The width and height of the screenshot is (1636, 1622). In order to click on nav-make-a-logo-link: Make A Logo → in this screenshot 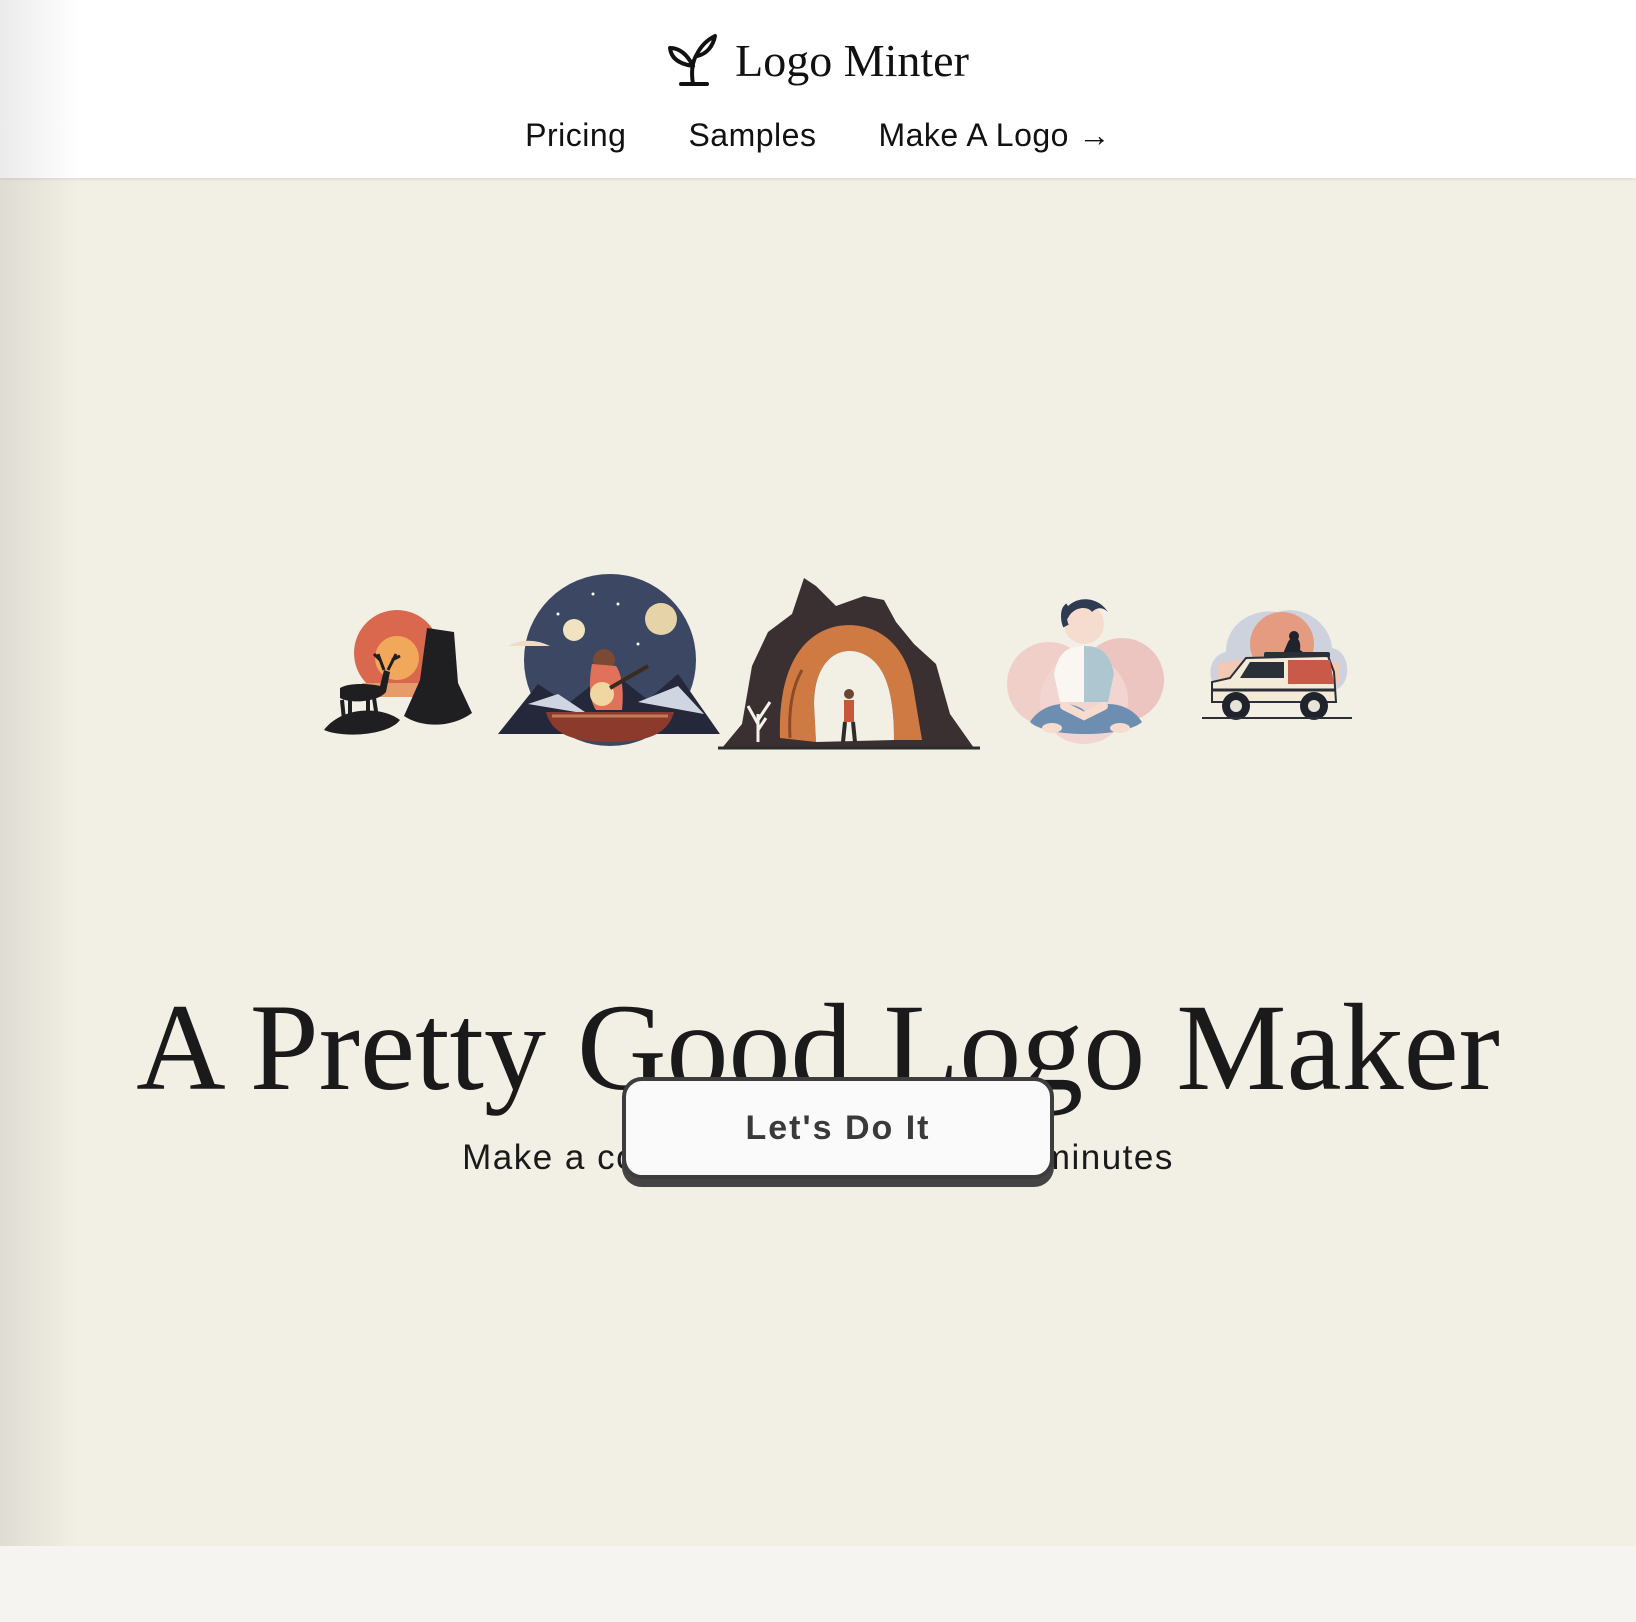, I will do `click(994, 135)`.